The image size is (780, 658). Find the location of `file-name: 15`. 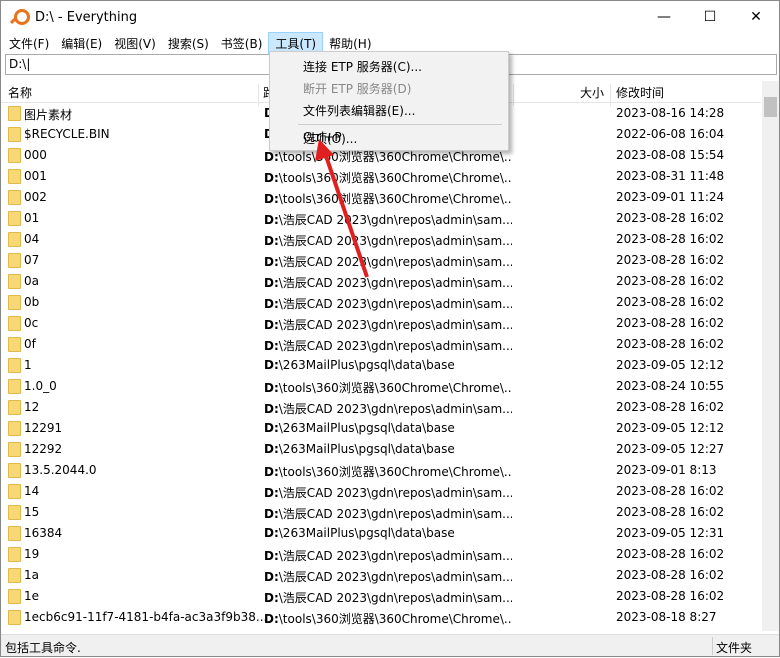

file-name: 15 is located at coordinates (32, 512).